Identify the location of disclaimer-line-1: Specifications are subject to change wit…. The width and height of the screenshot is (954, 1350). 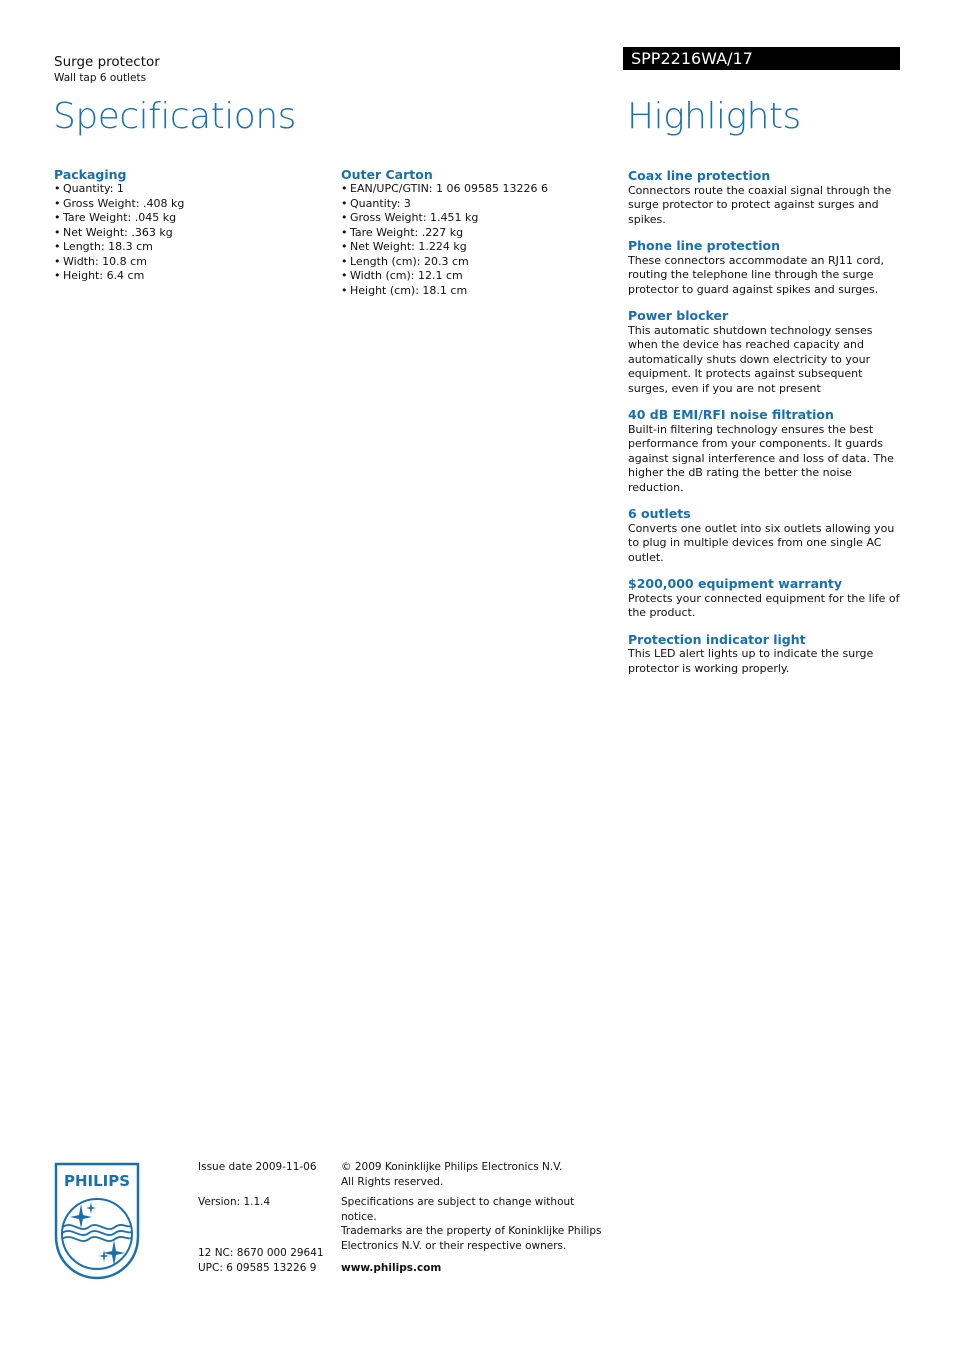
(458, 1209).